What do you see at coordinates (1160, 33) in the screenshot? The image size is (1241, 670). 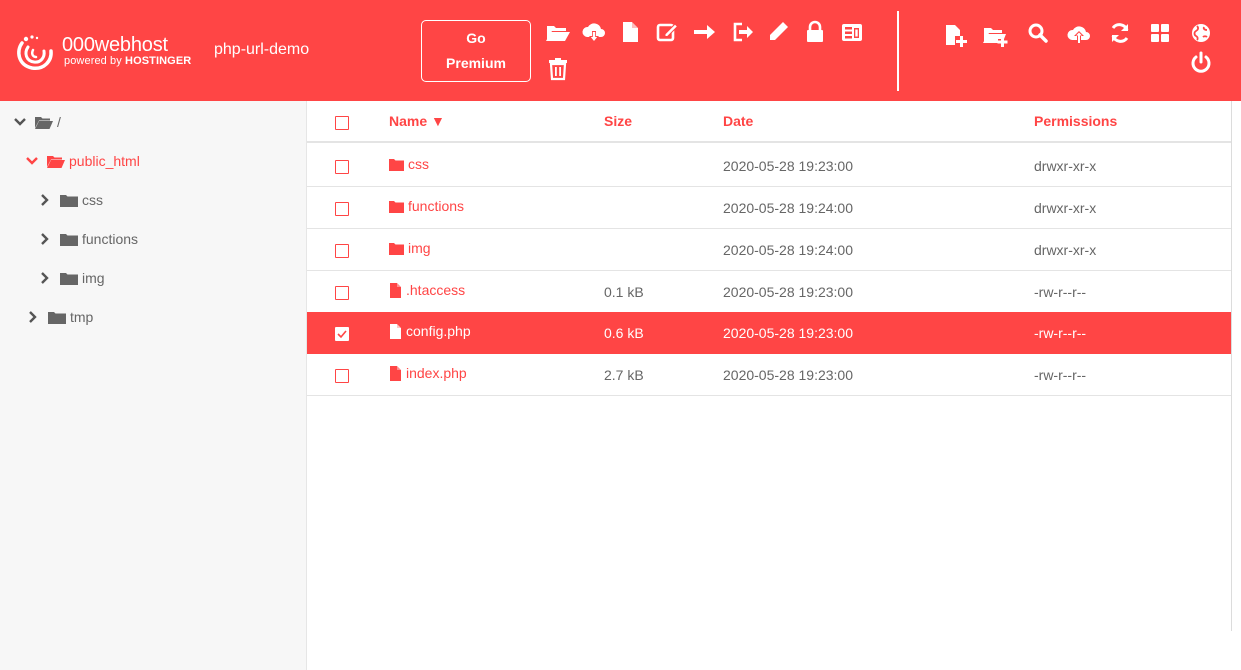 I see `grid-icon` at bounding box center [1160, 33].